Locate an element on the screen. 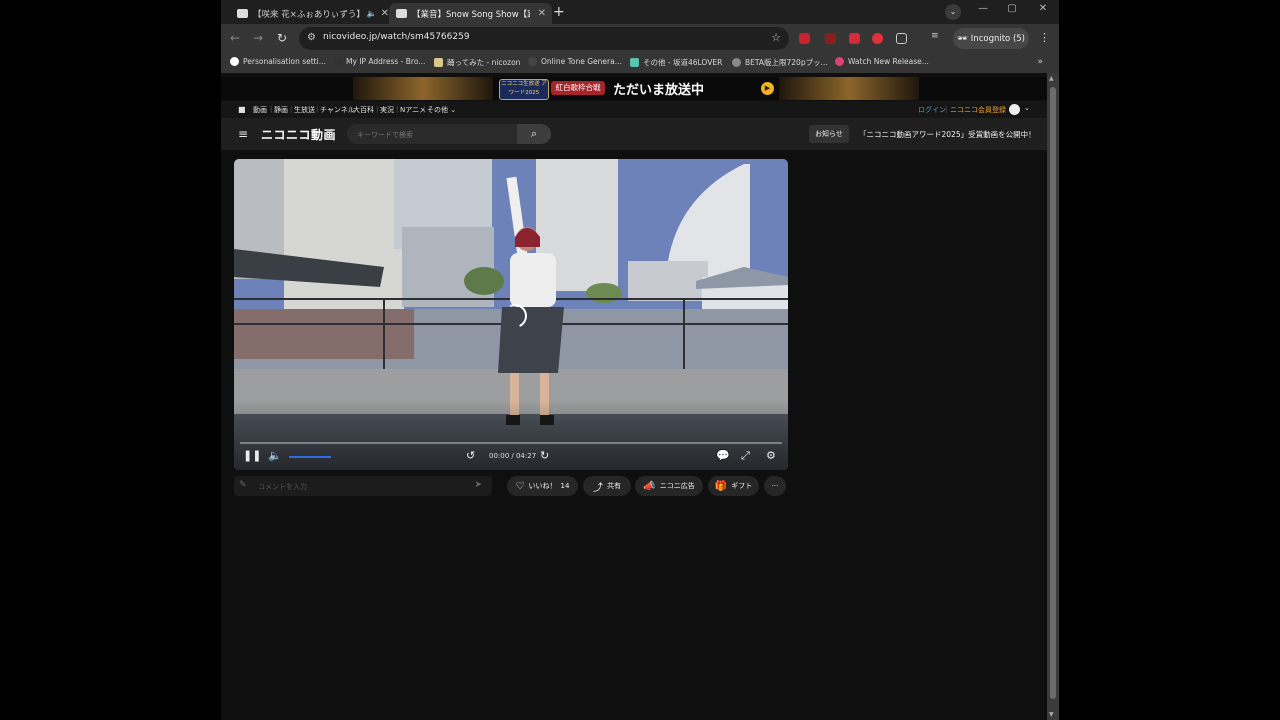 The image size is (1280, 720). site-logo: ニコニコ動画 is located at coordinates (298, 134).